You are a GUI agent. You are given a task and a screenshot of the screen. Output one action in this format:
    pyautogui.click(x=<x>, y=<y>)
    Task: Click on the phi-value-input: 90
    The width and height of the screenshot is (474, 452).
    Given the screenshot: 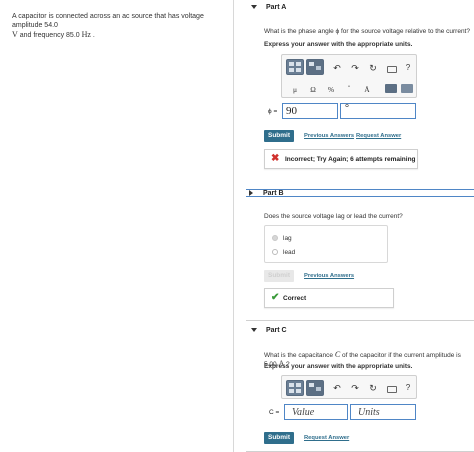 What is the action you would take?
    pyautogui.click(x=310, y=111)
    